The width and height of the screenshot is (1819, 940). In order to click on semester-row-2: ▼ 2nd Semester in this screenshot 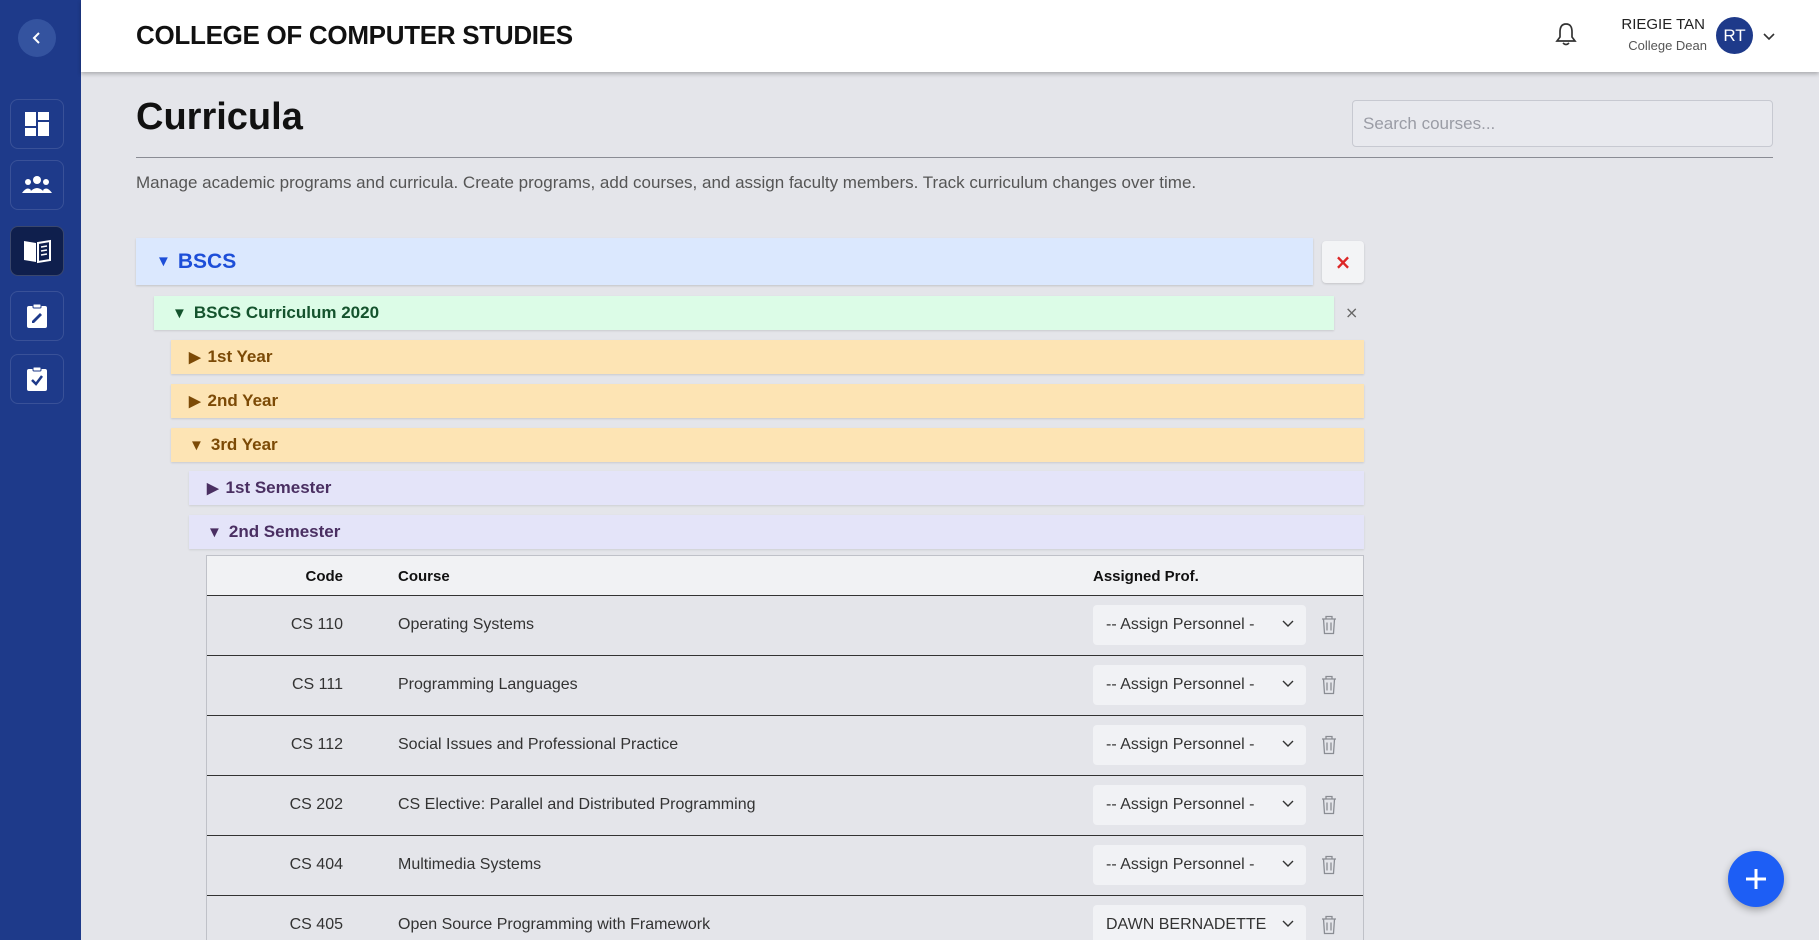, I will do `click(776, 532)`.